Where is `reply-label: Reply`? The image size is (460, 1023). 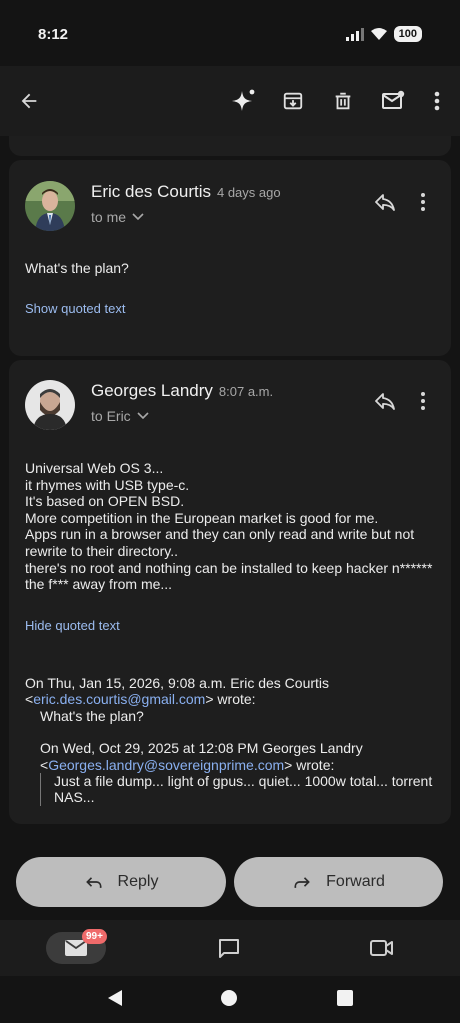 reply-label: Reply is located at coordinates (138, 881).